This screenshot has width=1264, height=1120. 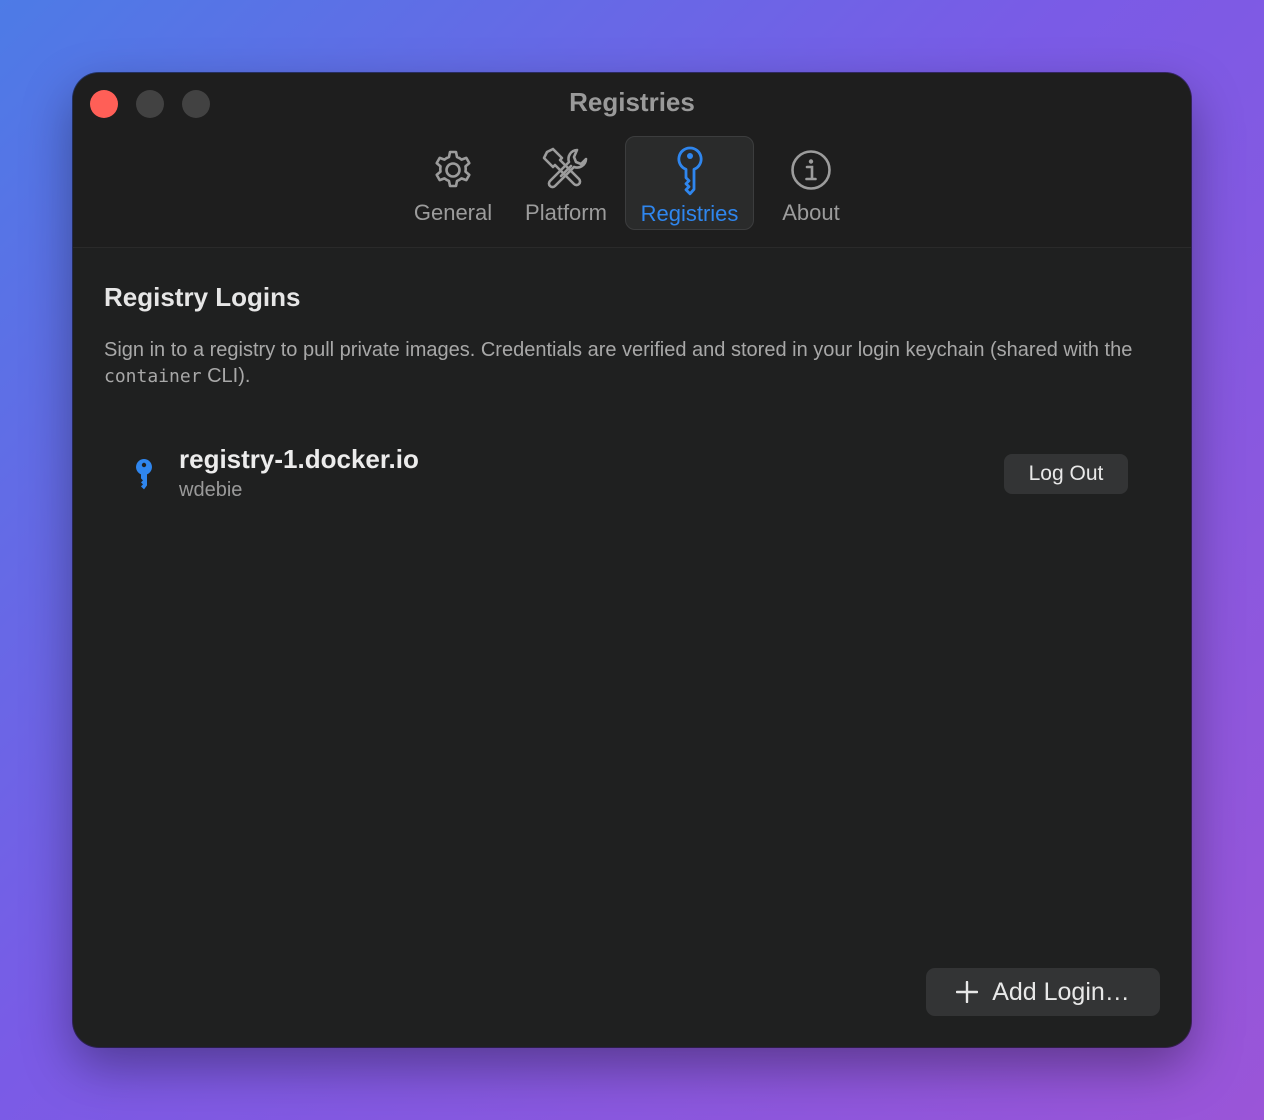 What do you see at coordinates (1066, 474) in the screenshot?
I see `log-out-button: Log Out` at bounding box center [1066, 474].